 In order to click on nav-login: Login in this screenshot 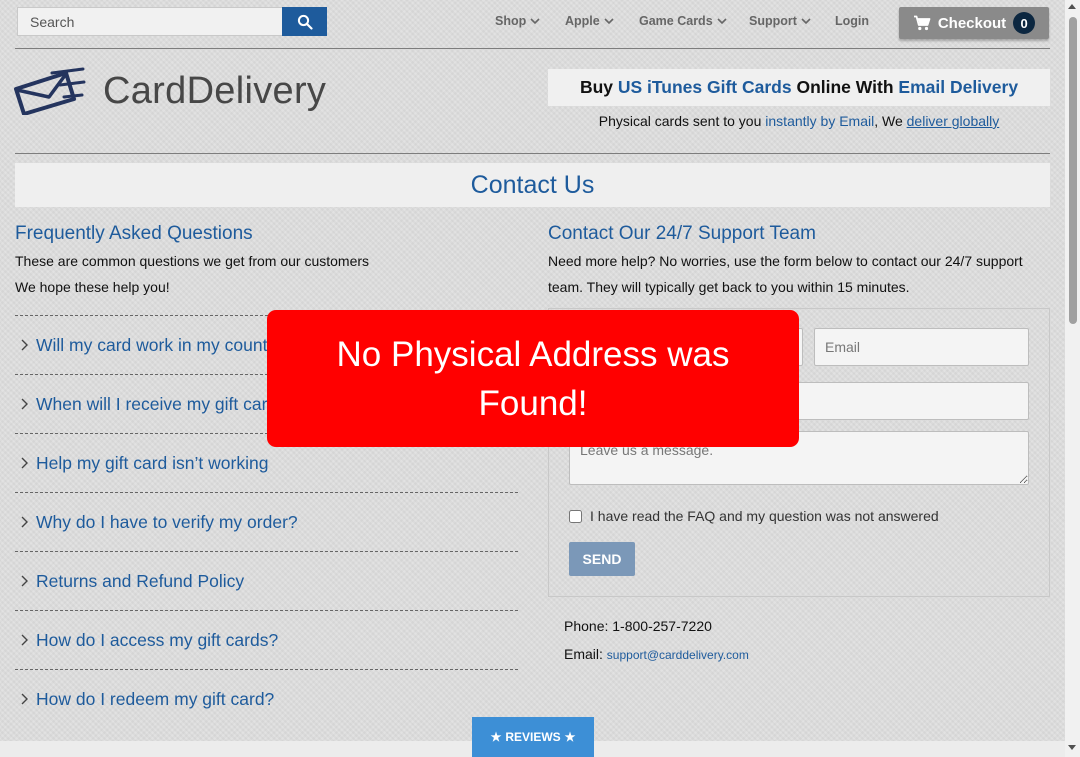, I will do `click(852, 21)`.